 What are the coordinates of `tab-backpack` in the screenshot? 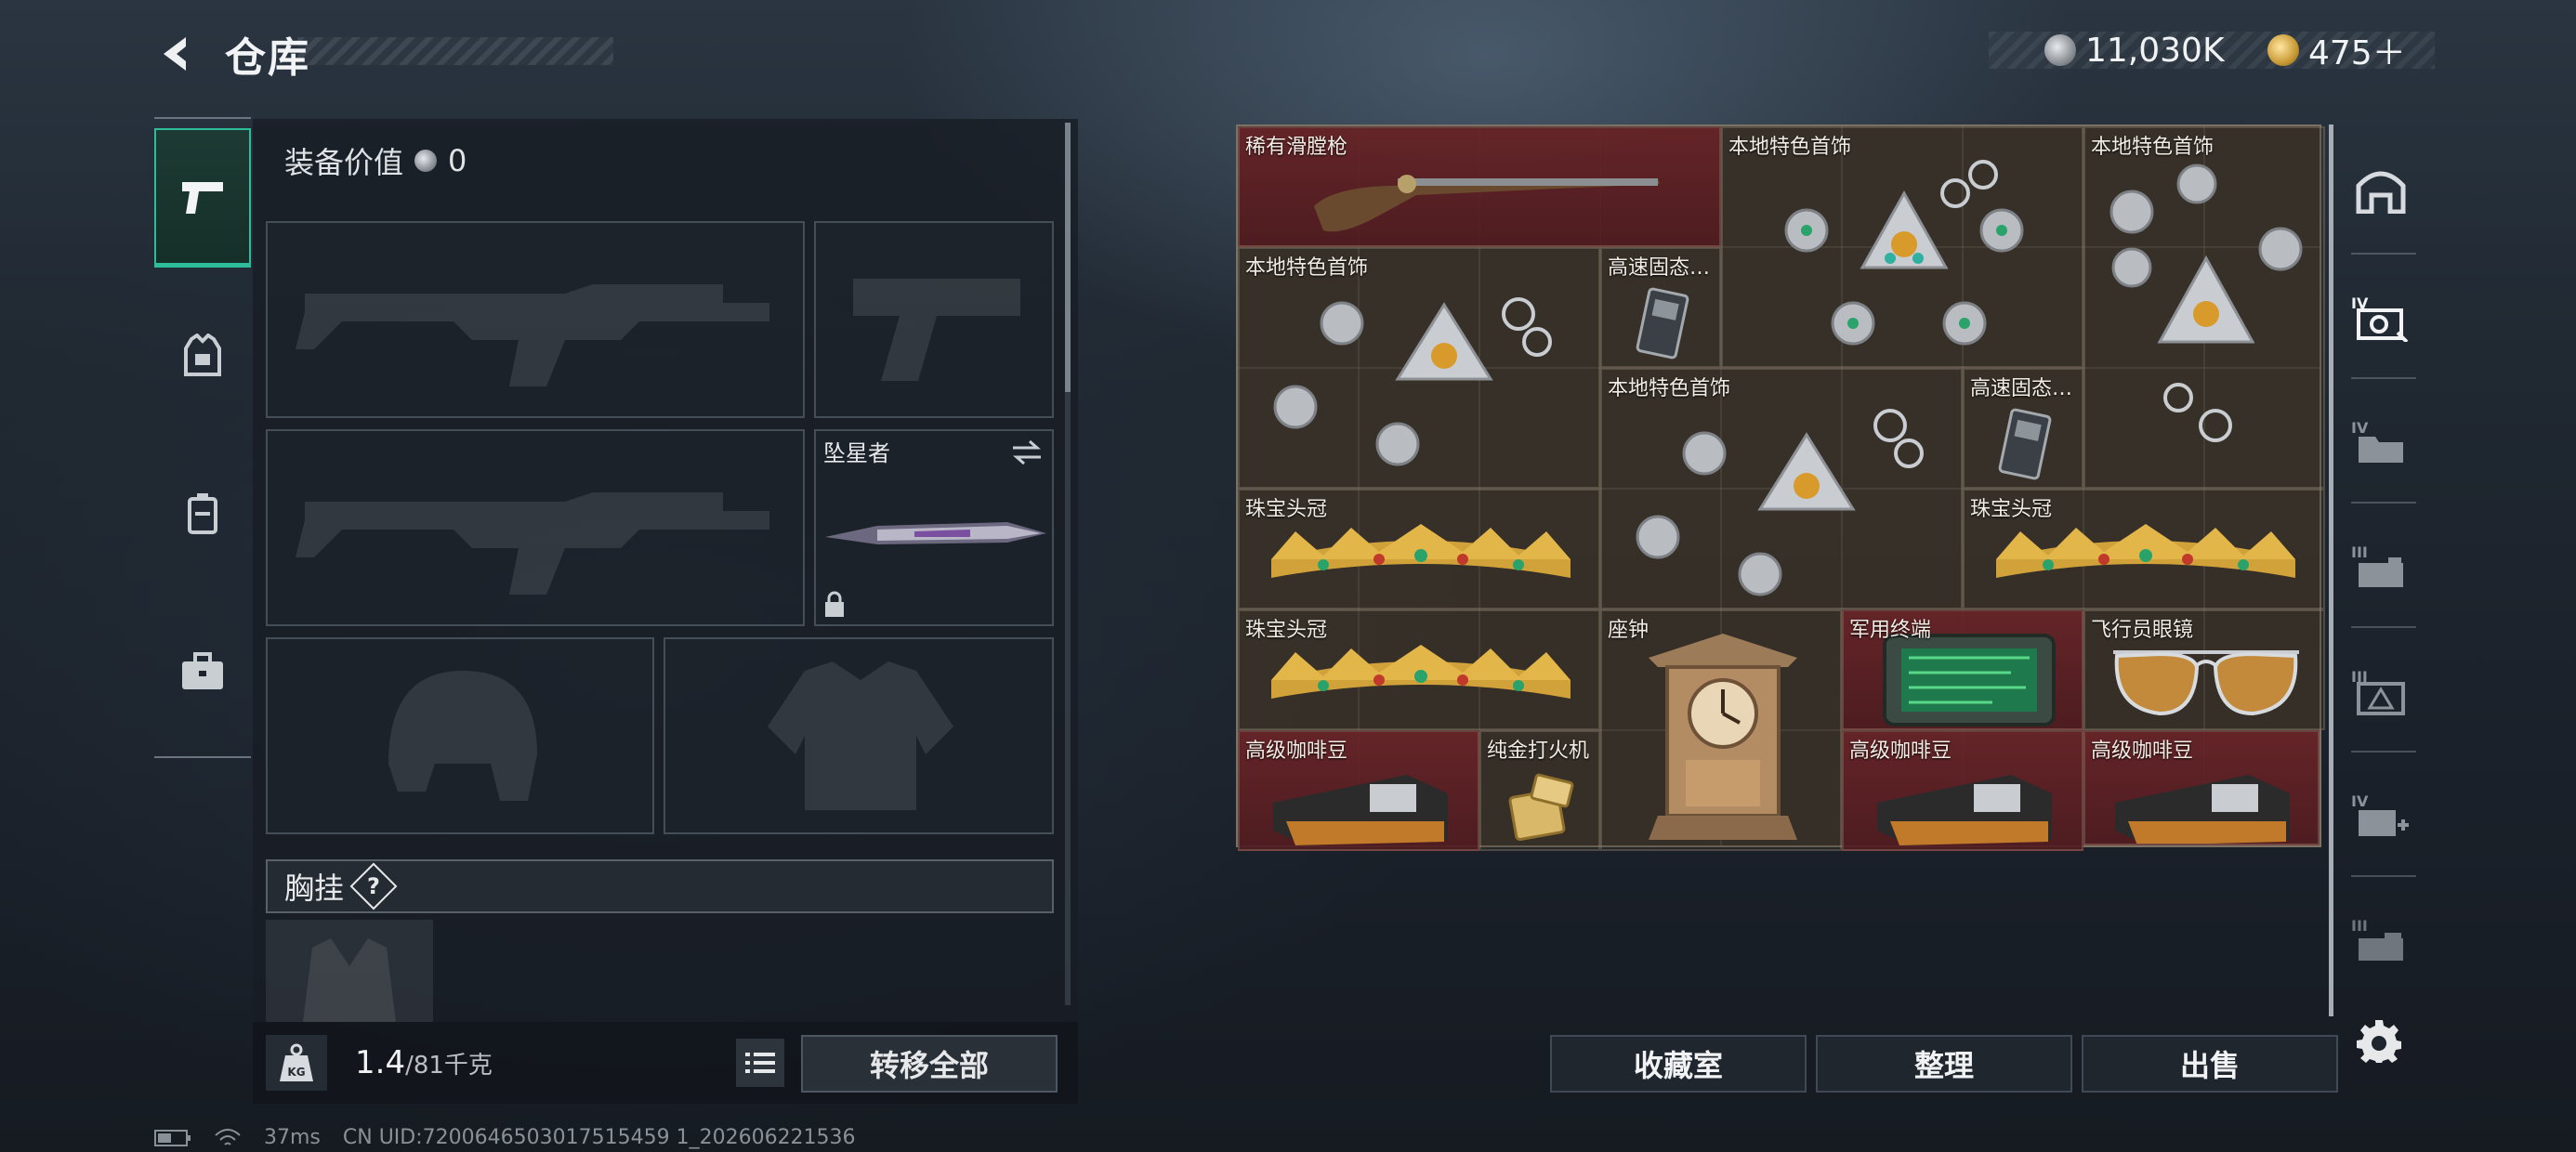 It's located at (202, 513).